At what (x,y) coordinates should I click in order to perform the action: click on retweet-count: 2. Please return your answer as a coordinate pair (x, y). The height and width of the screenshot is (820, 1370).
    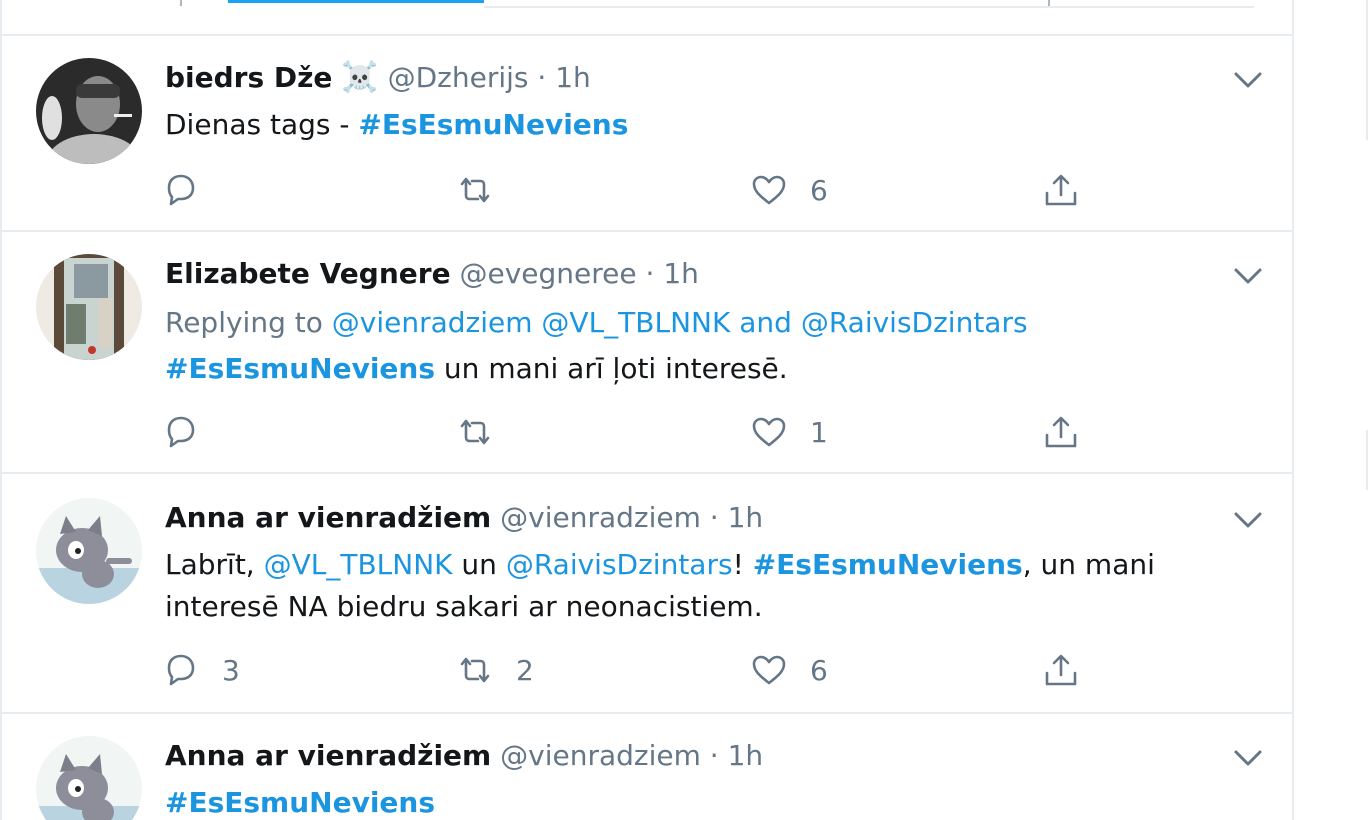
    Looking at the image, I should click on (525, 670).